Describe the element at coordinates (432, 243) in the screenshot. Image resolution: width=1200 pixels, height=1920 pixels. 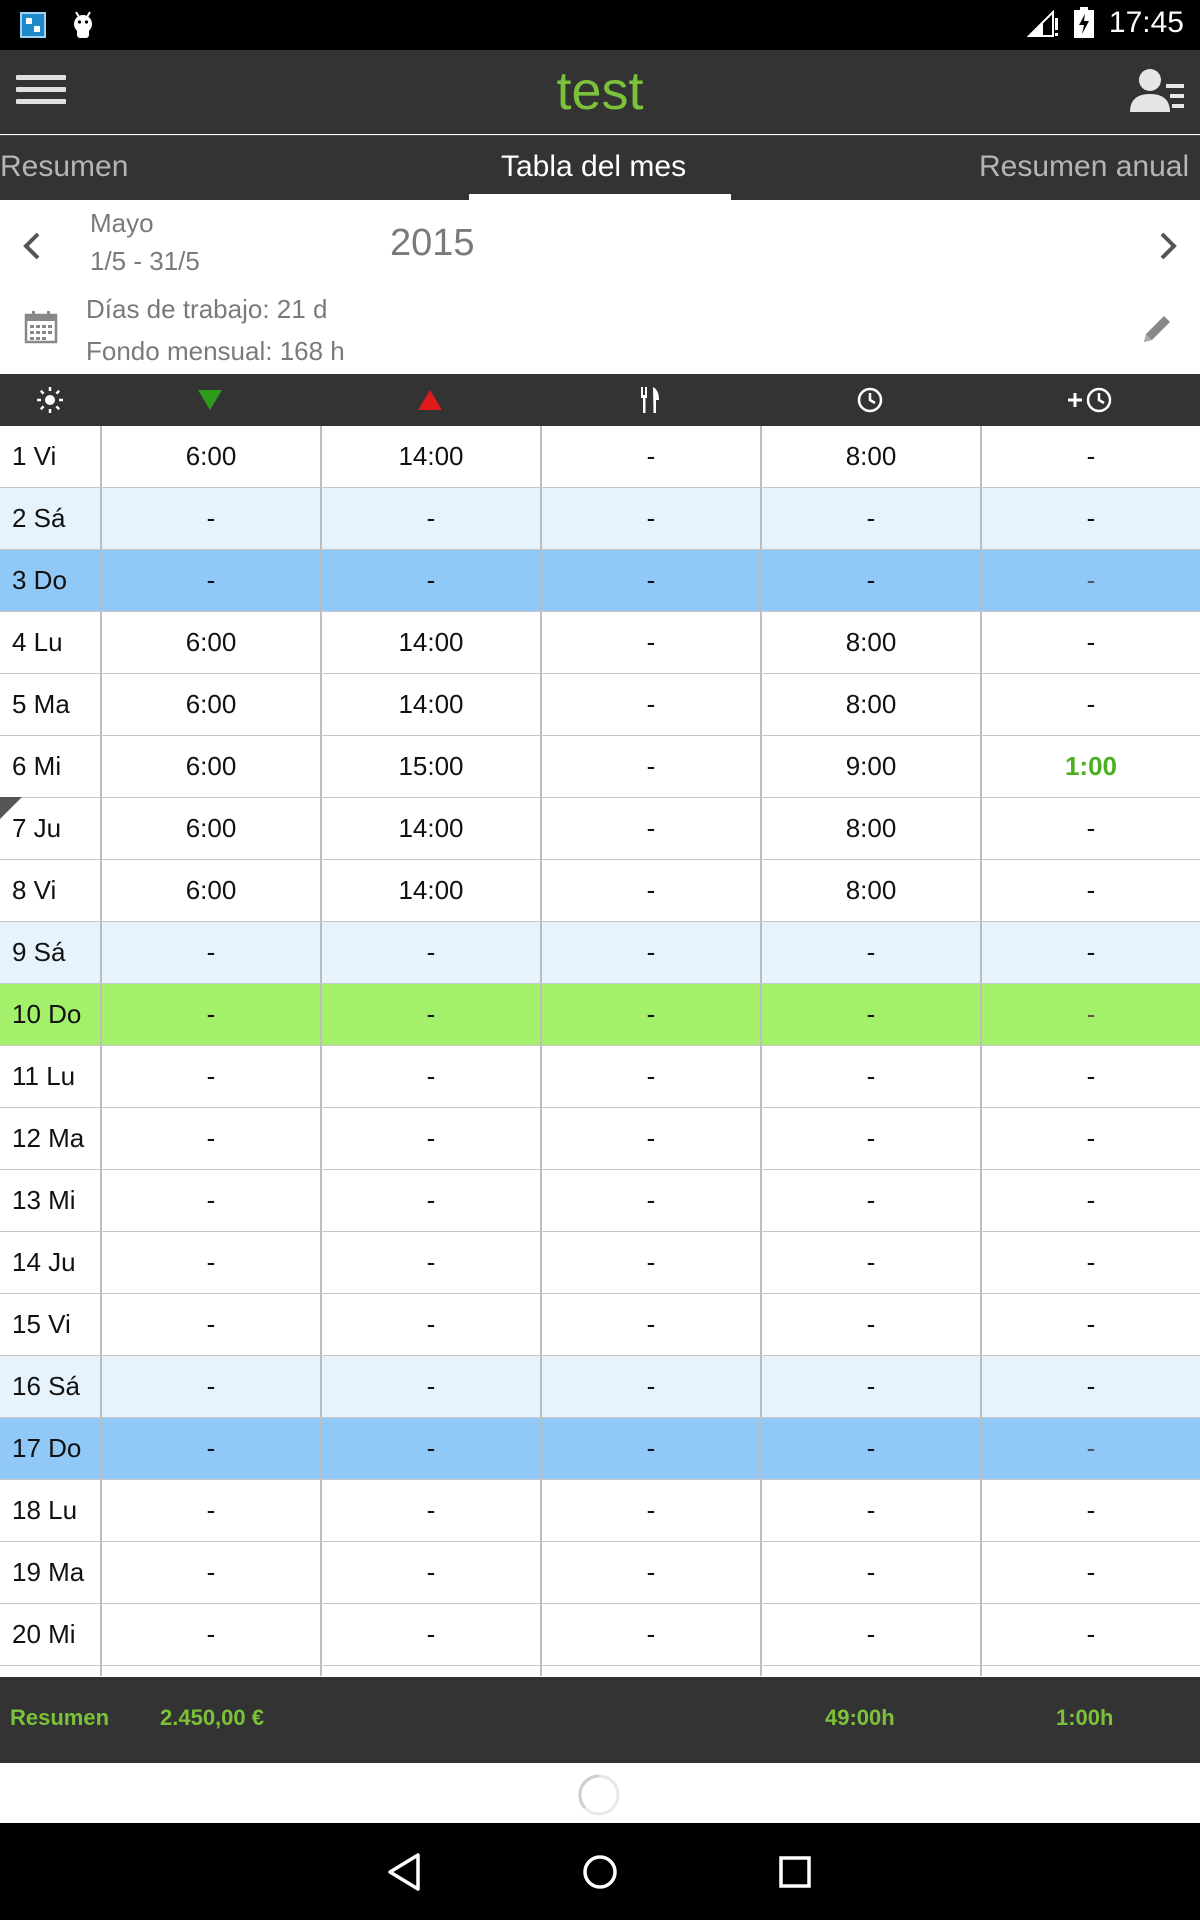
I see `year: 2015` at that location.